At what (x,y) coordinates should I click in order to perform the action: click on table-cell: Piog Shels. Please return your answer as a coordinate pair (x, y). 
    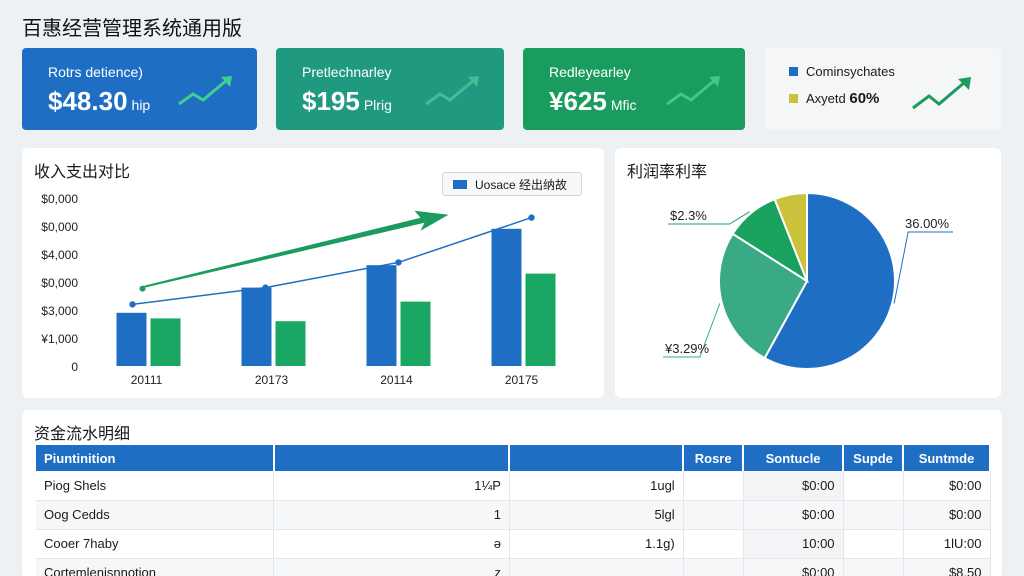
    Looking at the image, I should click on (155, 486).